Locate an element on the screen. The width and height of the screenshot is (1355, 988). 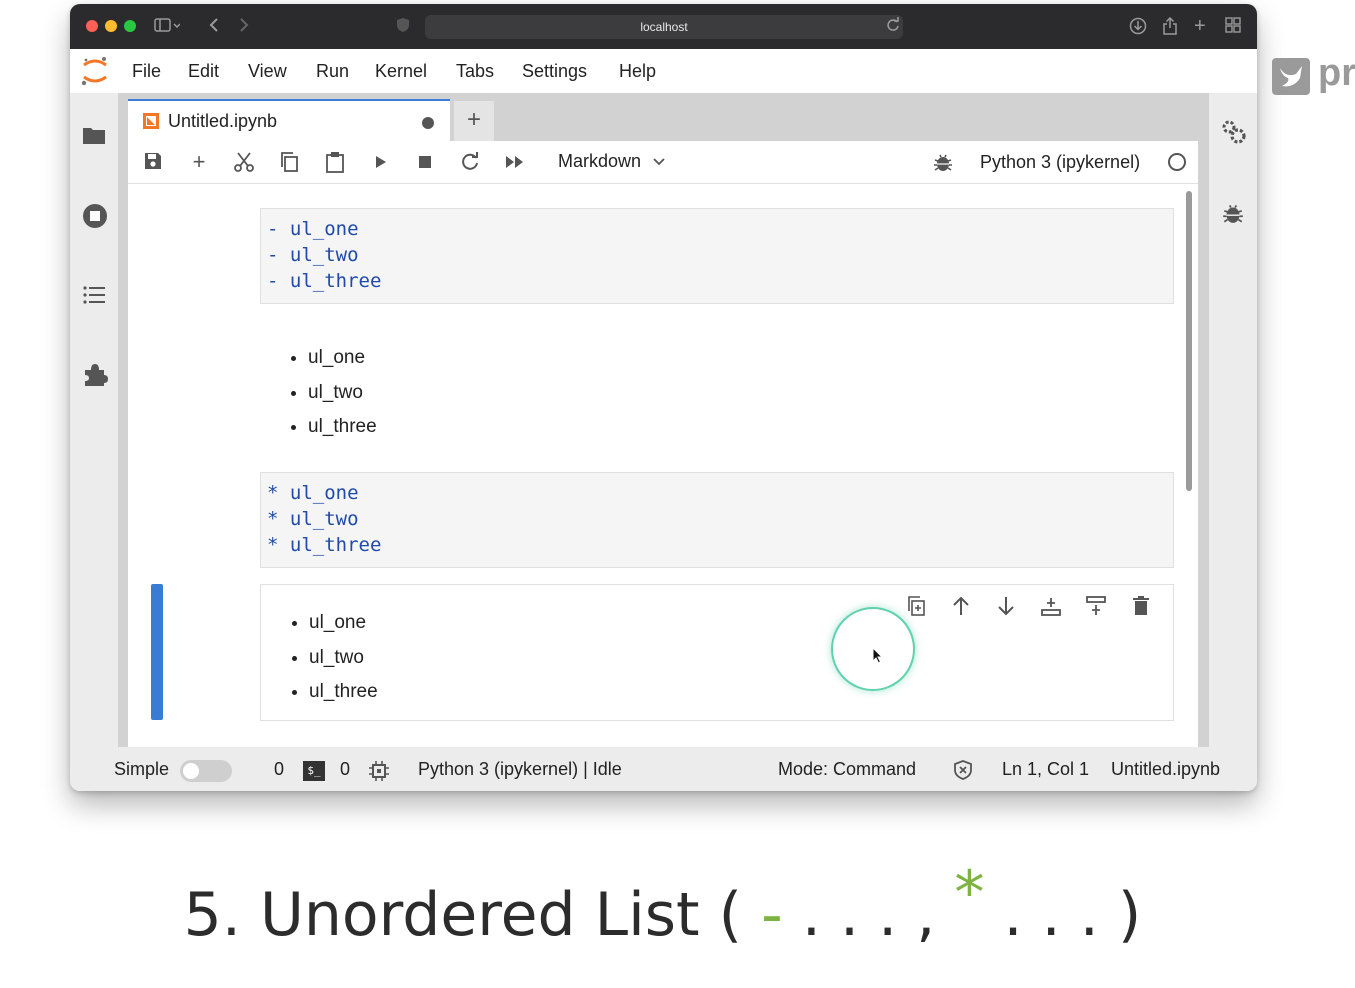
source-line: - ul_one is located at coordinates (313, 229).